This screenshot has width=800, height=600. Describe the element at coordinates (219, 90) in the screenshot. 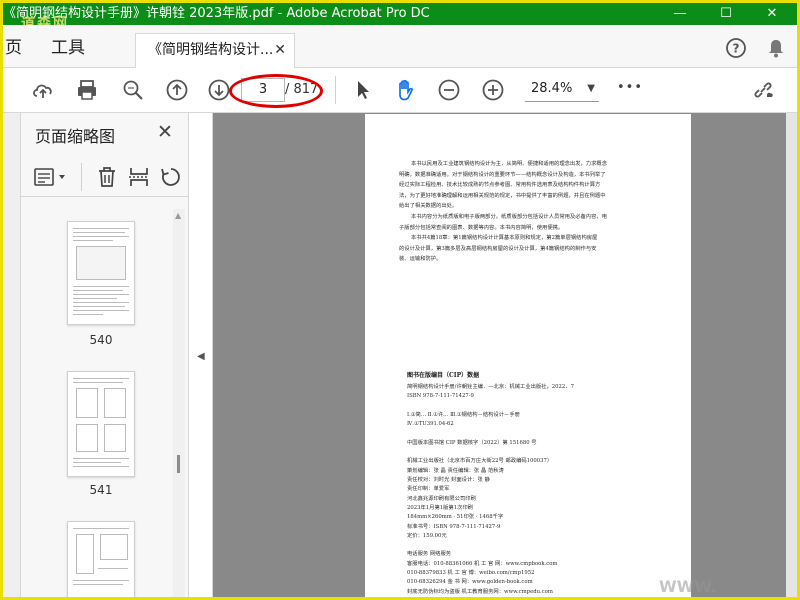

I see `next-page-icon` at that location.